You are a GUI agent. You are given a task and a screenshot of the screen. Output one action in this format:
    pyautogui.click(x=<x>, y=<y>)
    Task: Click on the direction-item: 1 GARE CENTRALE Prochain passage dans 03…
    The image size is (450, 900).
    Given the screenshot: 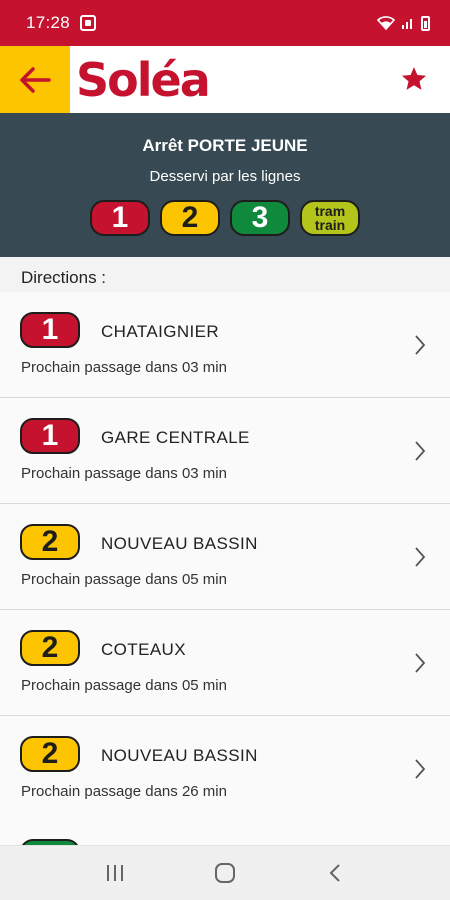 What is the action you would take?
    pyautogui.click(x=225, y=451)
    